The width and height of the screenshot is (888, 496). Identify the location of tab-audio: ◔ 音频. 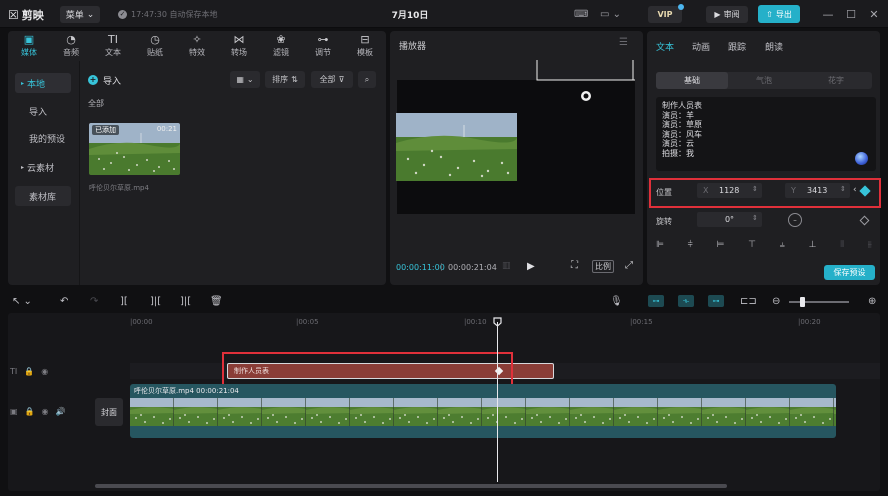
(71, 46).